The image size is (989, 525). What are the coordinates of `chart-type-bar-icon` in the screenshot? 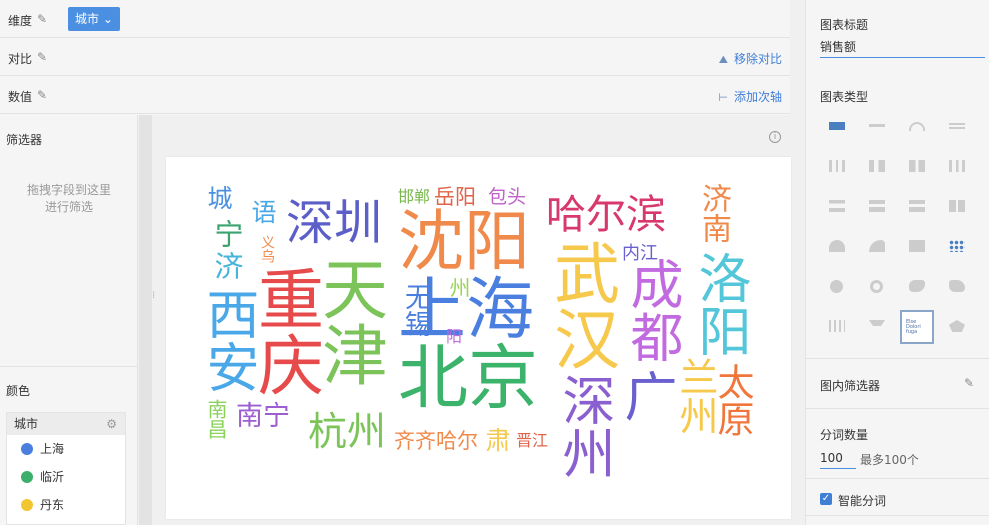 It's located at (837, 207).